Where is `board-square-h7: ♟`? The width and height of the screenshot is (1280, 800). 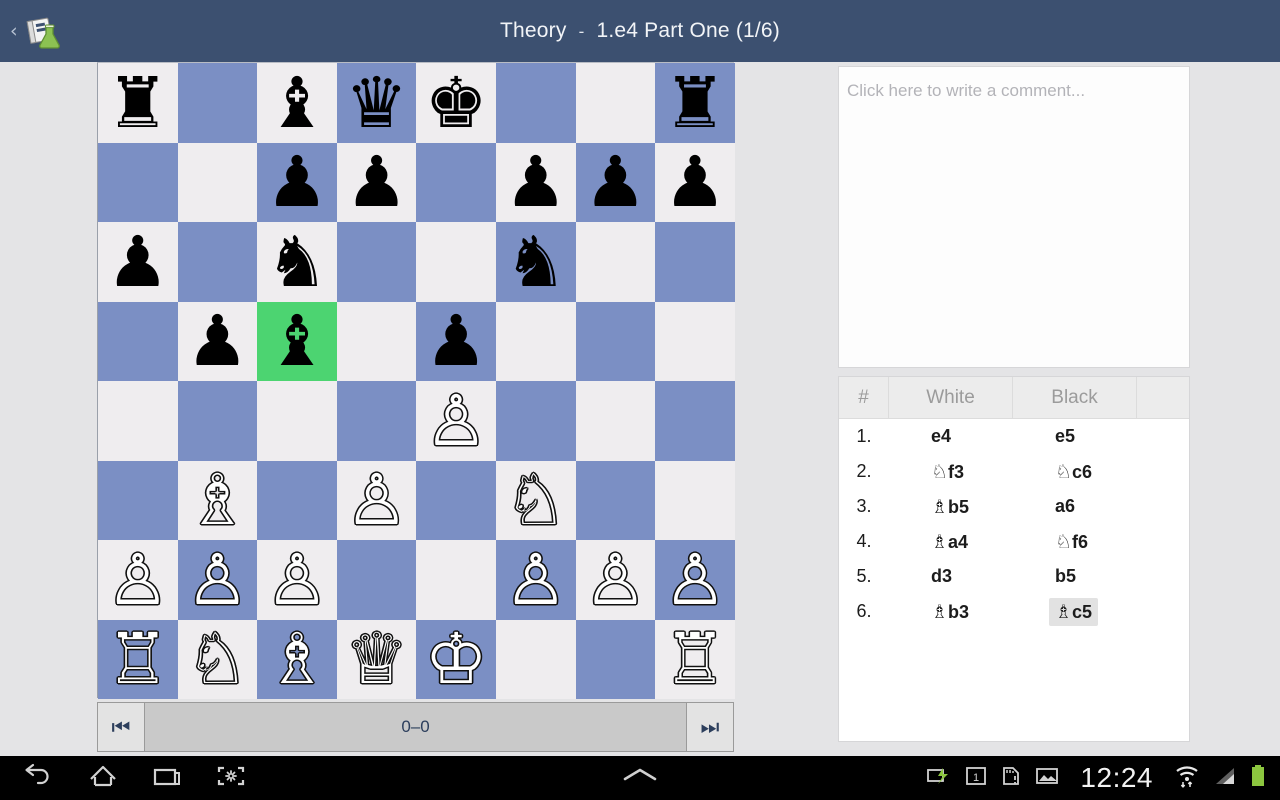 board-square-h7: ♟ is located at coordinates (695, 182).